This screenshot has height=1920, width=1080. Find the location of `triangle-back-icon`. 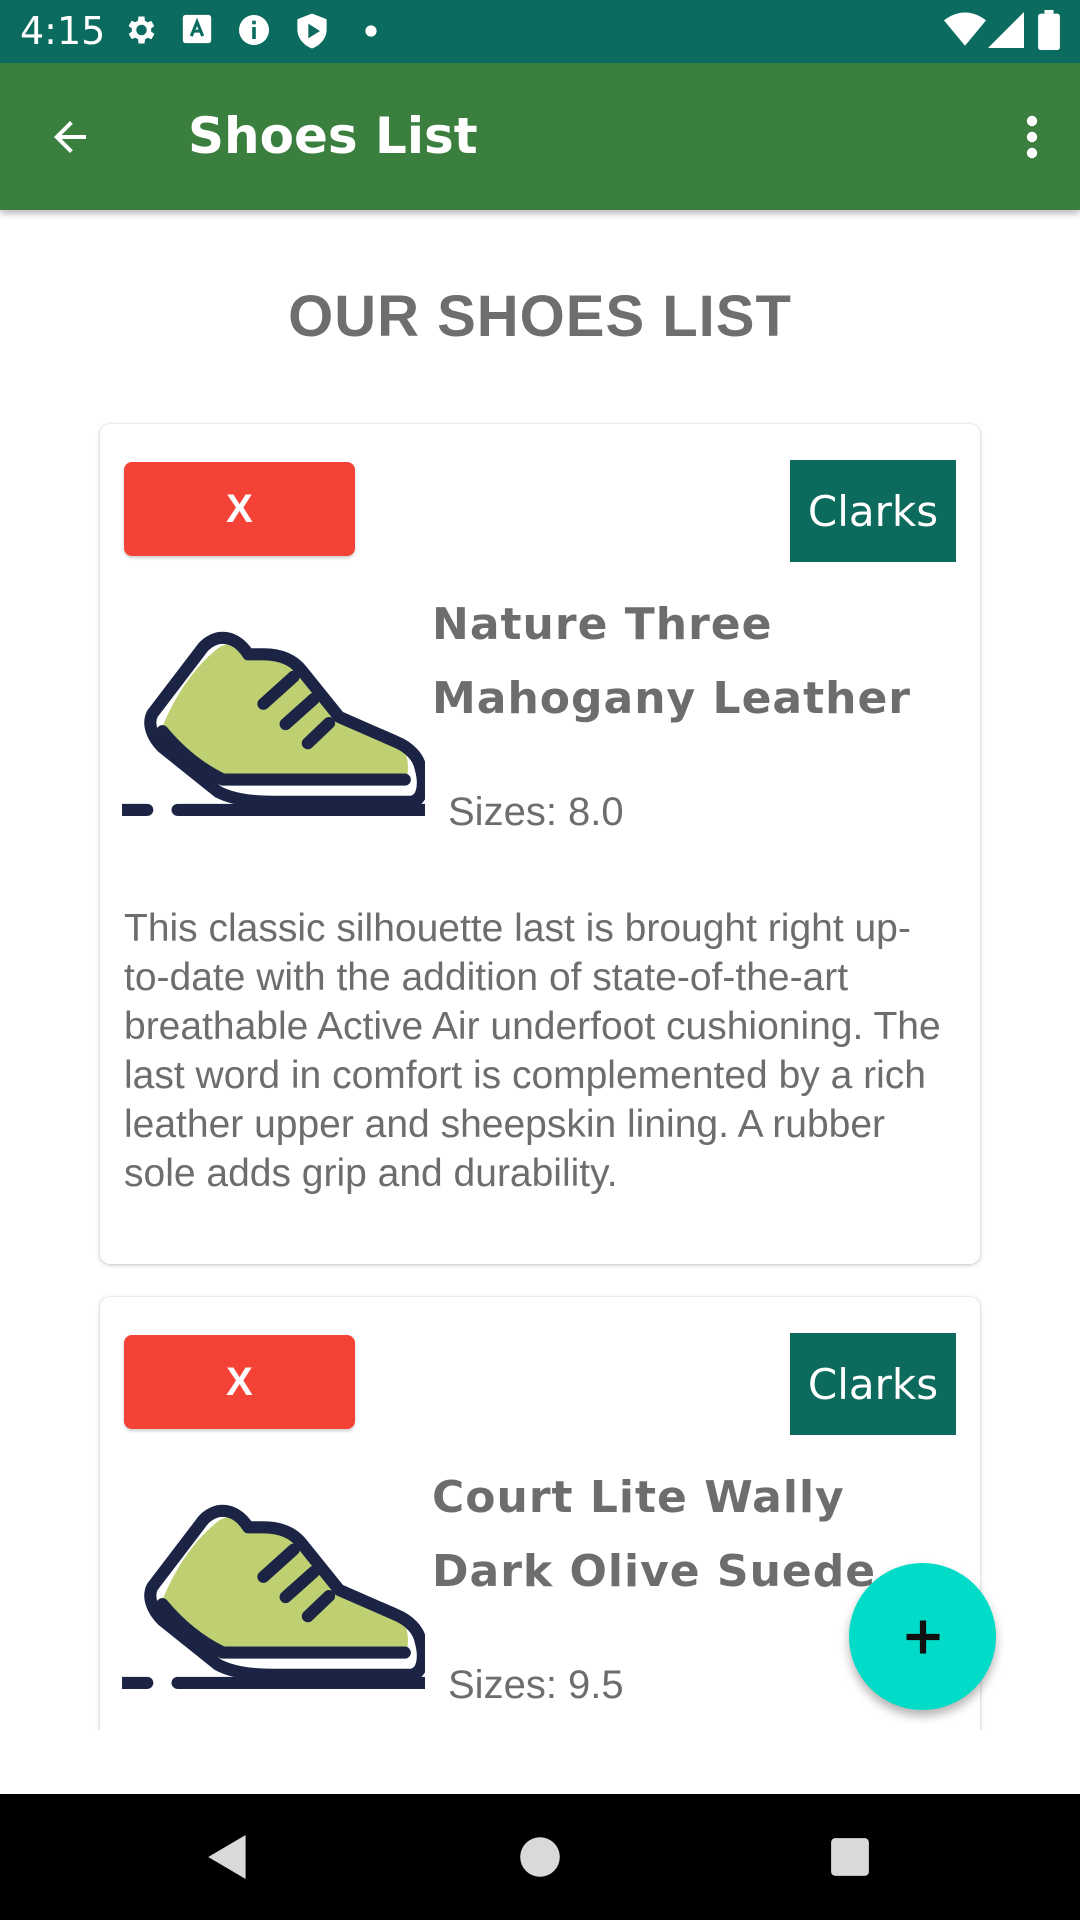

triangle-back-icon is located at coordinates (227, 1857).